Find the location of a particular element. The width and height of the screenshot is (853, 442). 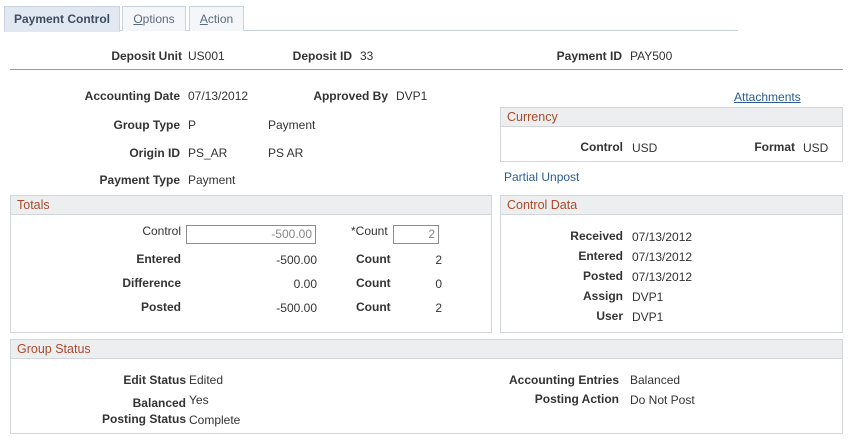

totals-difference-amount: 0.00 is located at coordinates (305, 284).